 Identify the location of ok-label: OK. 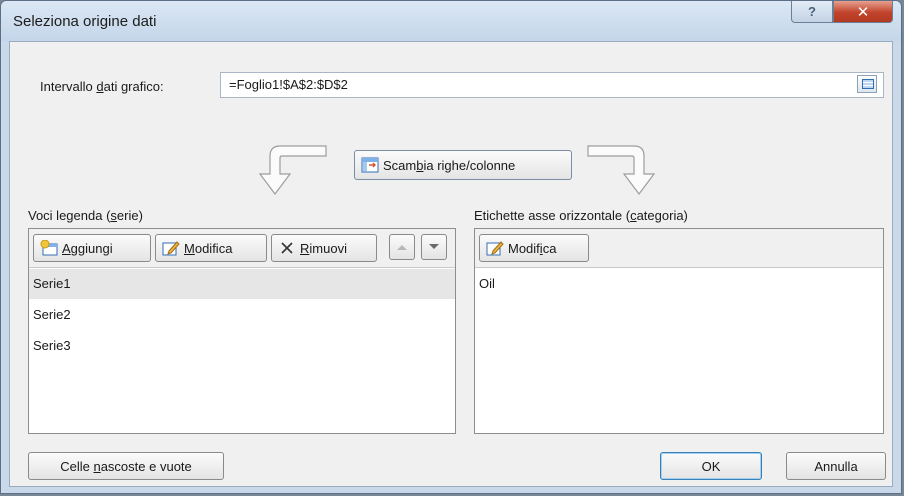
(711, 466).